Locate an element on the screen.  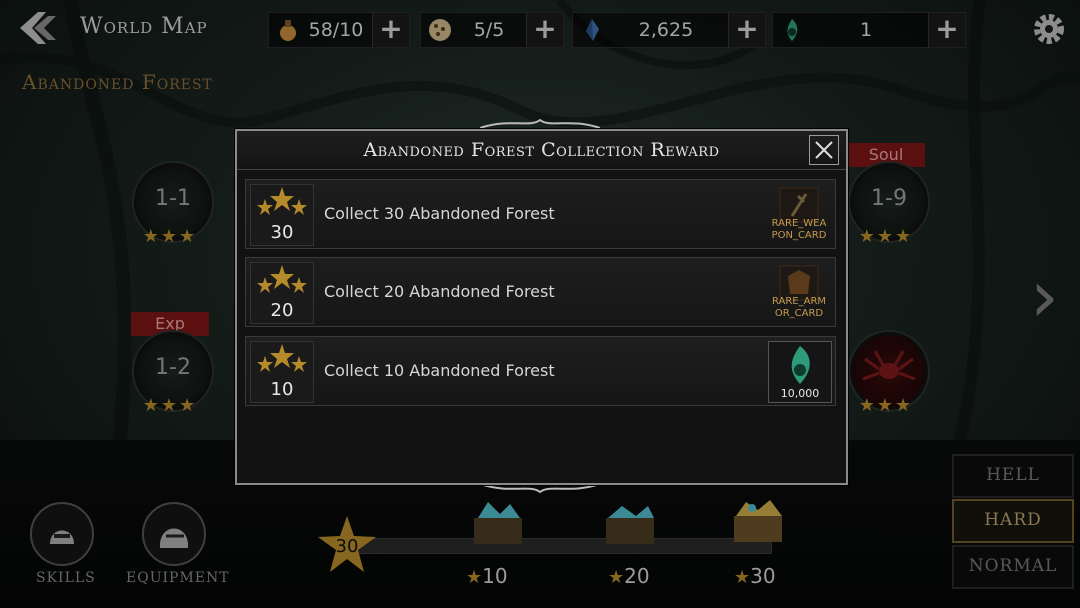
reward-rare-weapon-card: RARE_WEA PON_CARD is located at coordinates (799, 214).